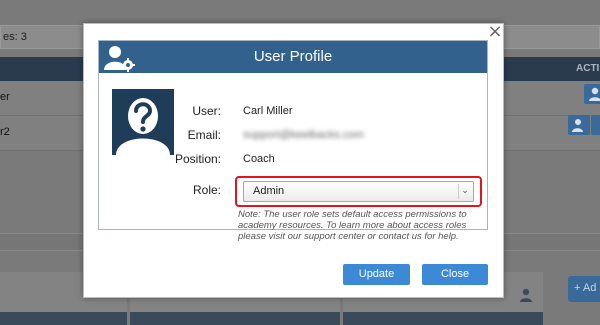 The height and width of the screenshot is (325, 600). I want to click on user-settings-icon, so click(577, 125).